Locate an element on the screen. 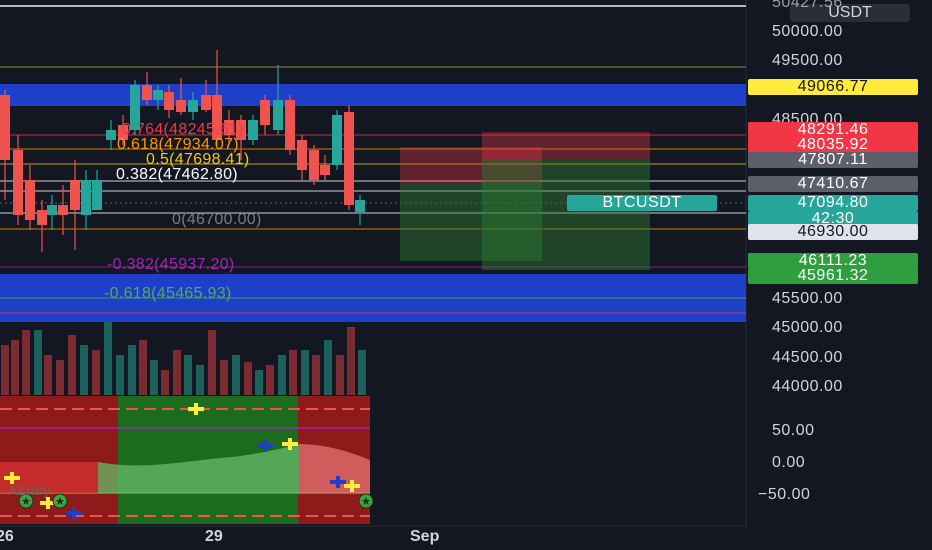  short-position-stop is located at coordinates (566, 146).